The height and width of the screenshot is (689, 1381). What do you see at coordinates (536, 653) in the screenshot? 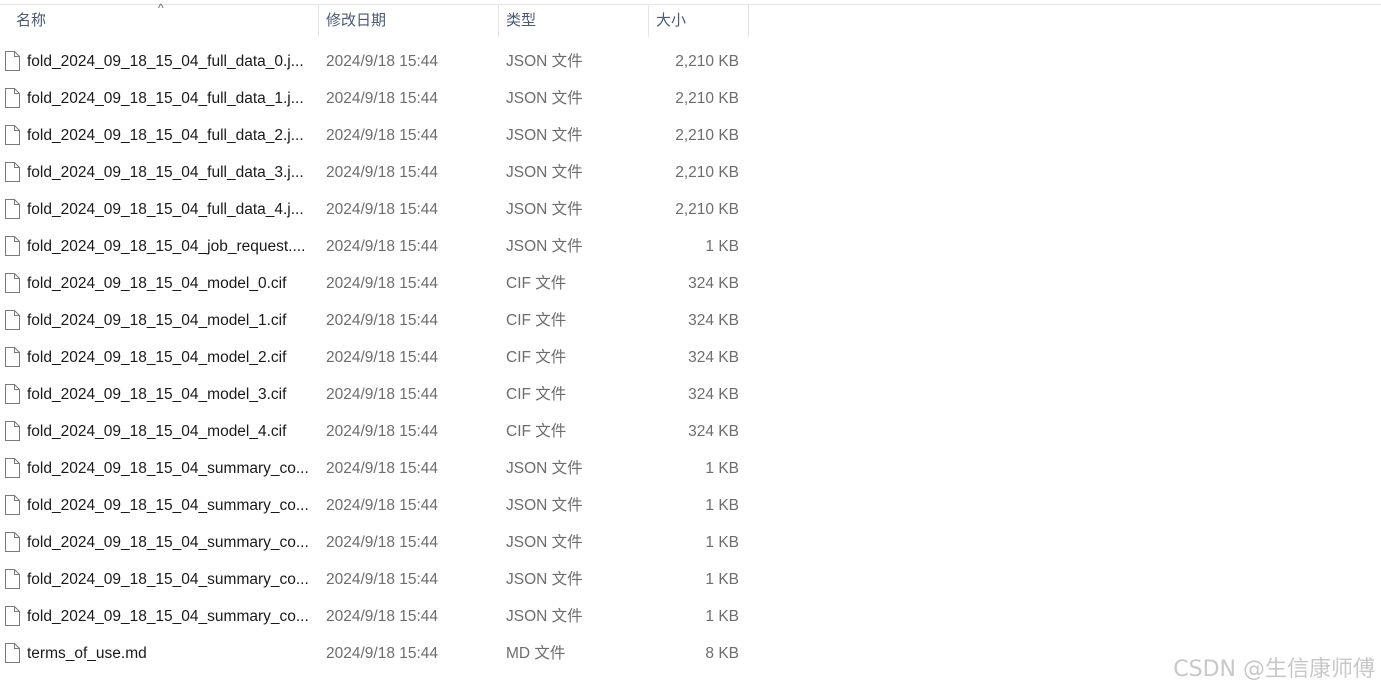
I see `file-type: MD 文件` at bounding box center [536, 653].